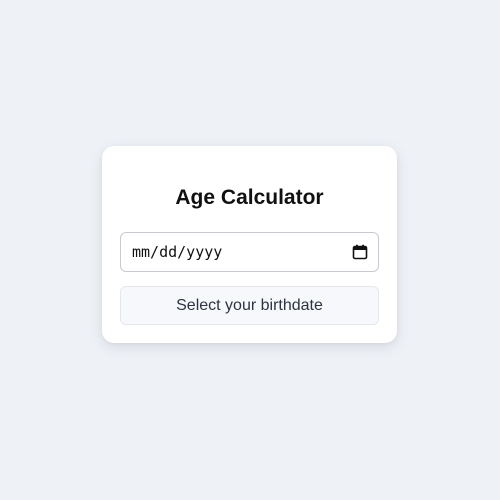 The width and height of the screenshot is (500, 500). What do you see at coordinates (249, 305) in the screenshot?
I see `result-message: Select your birthdate` at bounding box center [249, 305].